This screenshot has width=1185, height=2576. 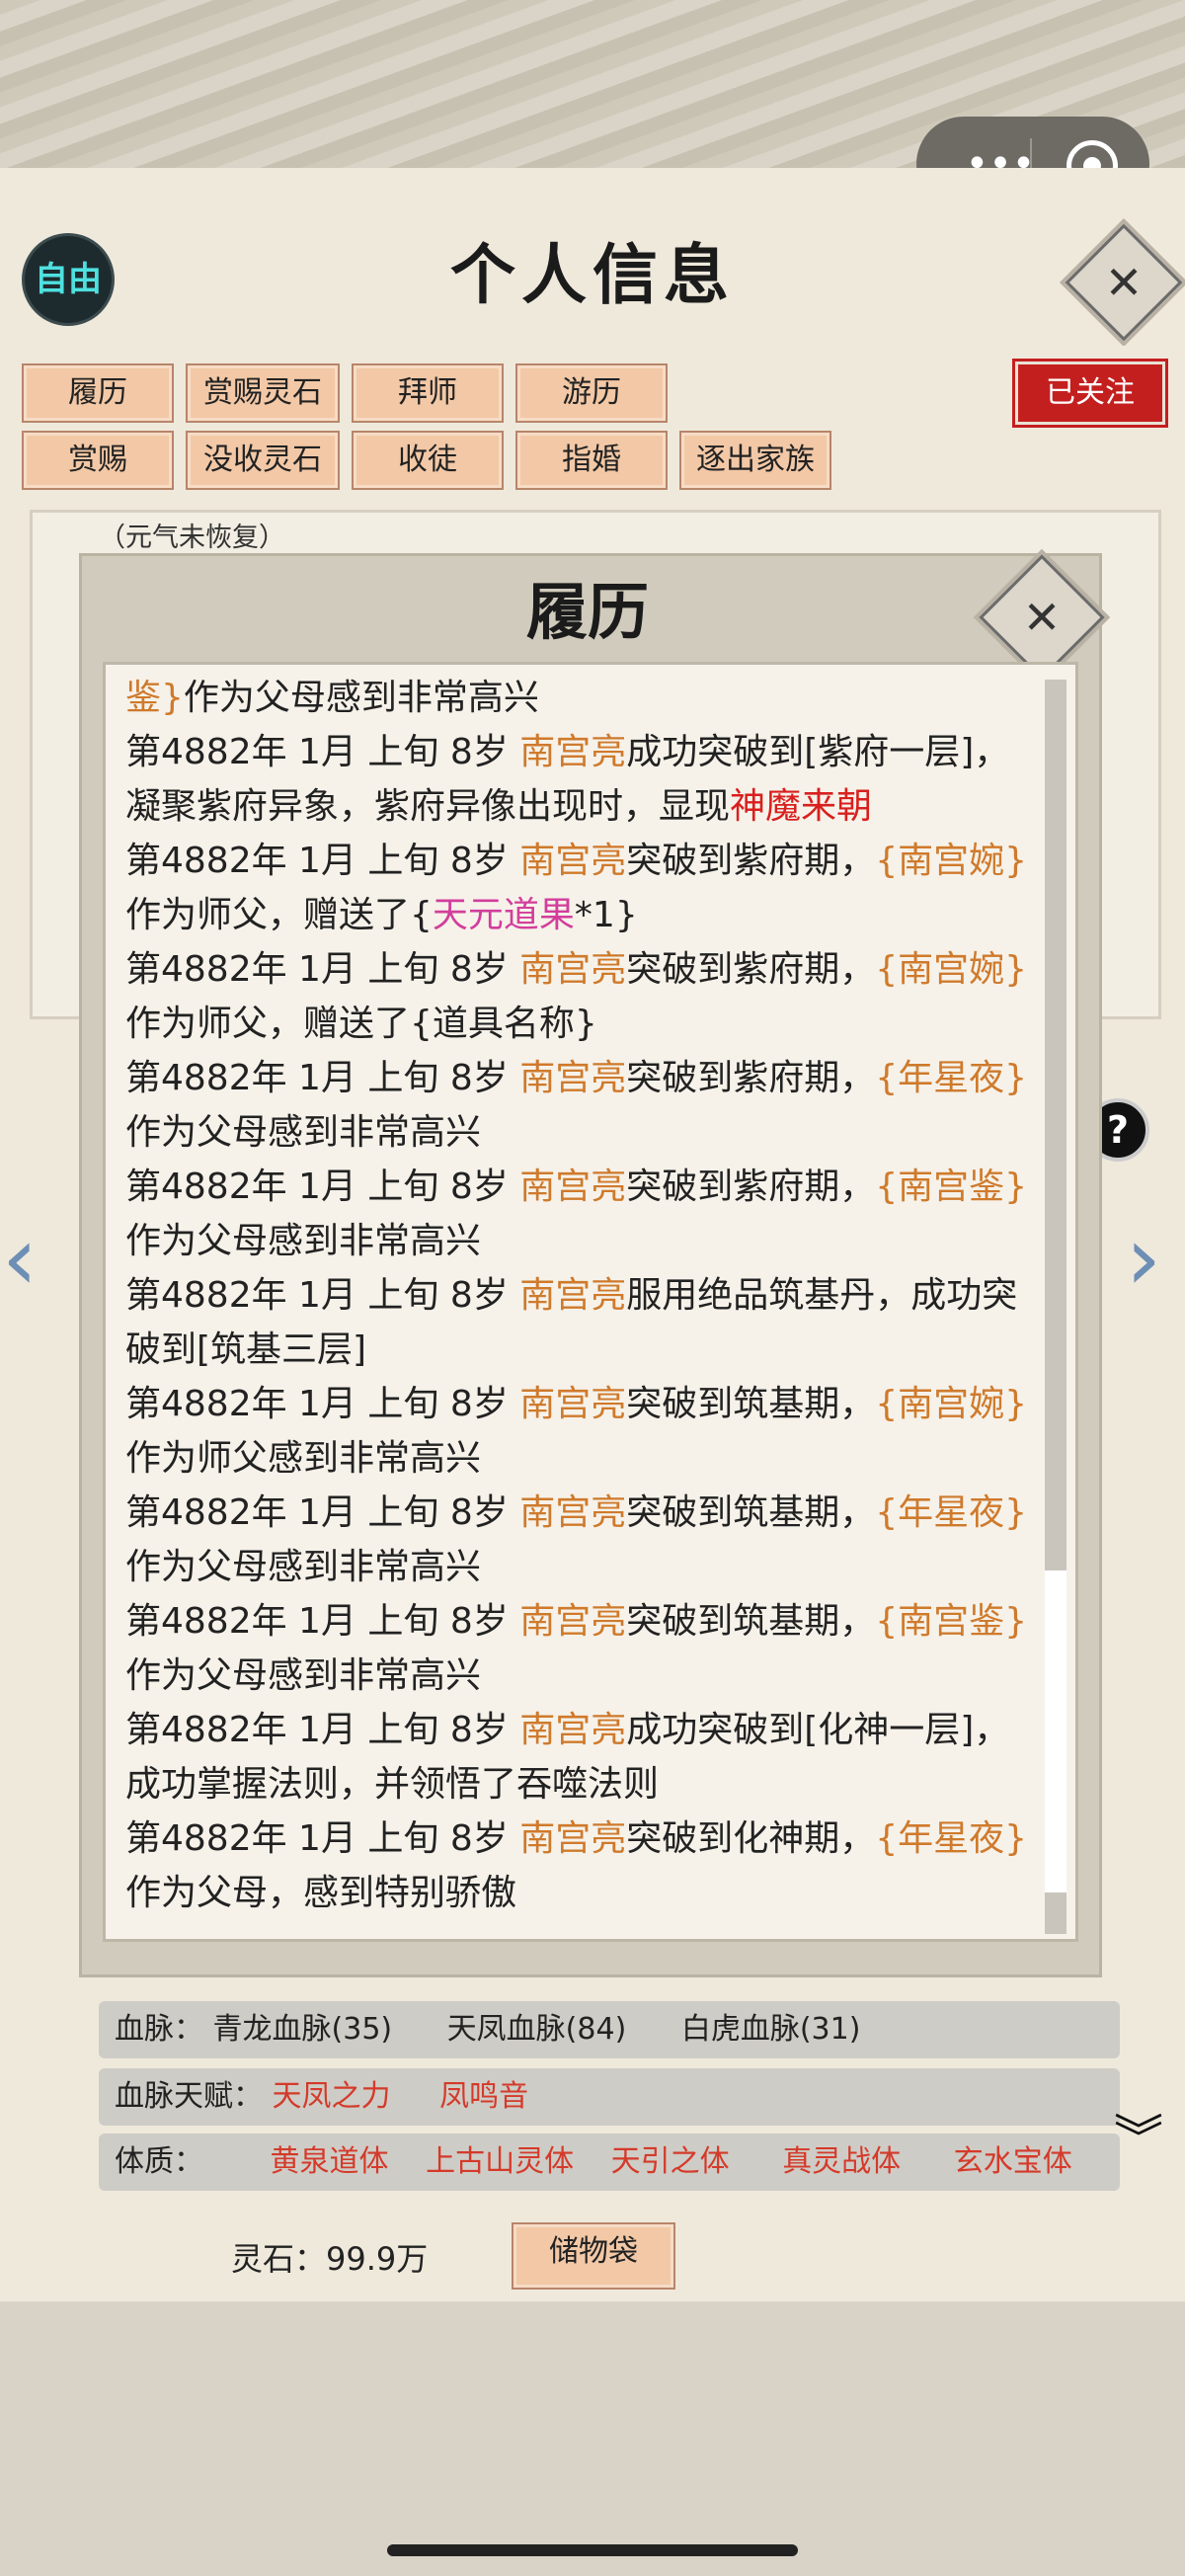 What do you see at coordinates (68, 279) in the screenshot?
I see `free-mode-badge: 自由` at bounding box center [68, 279].